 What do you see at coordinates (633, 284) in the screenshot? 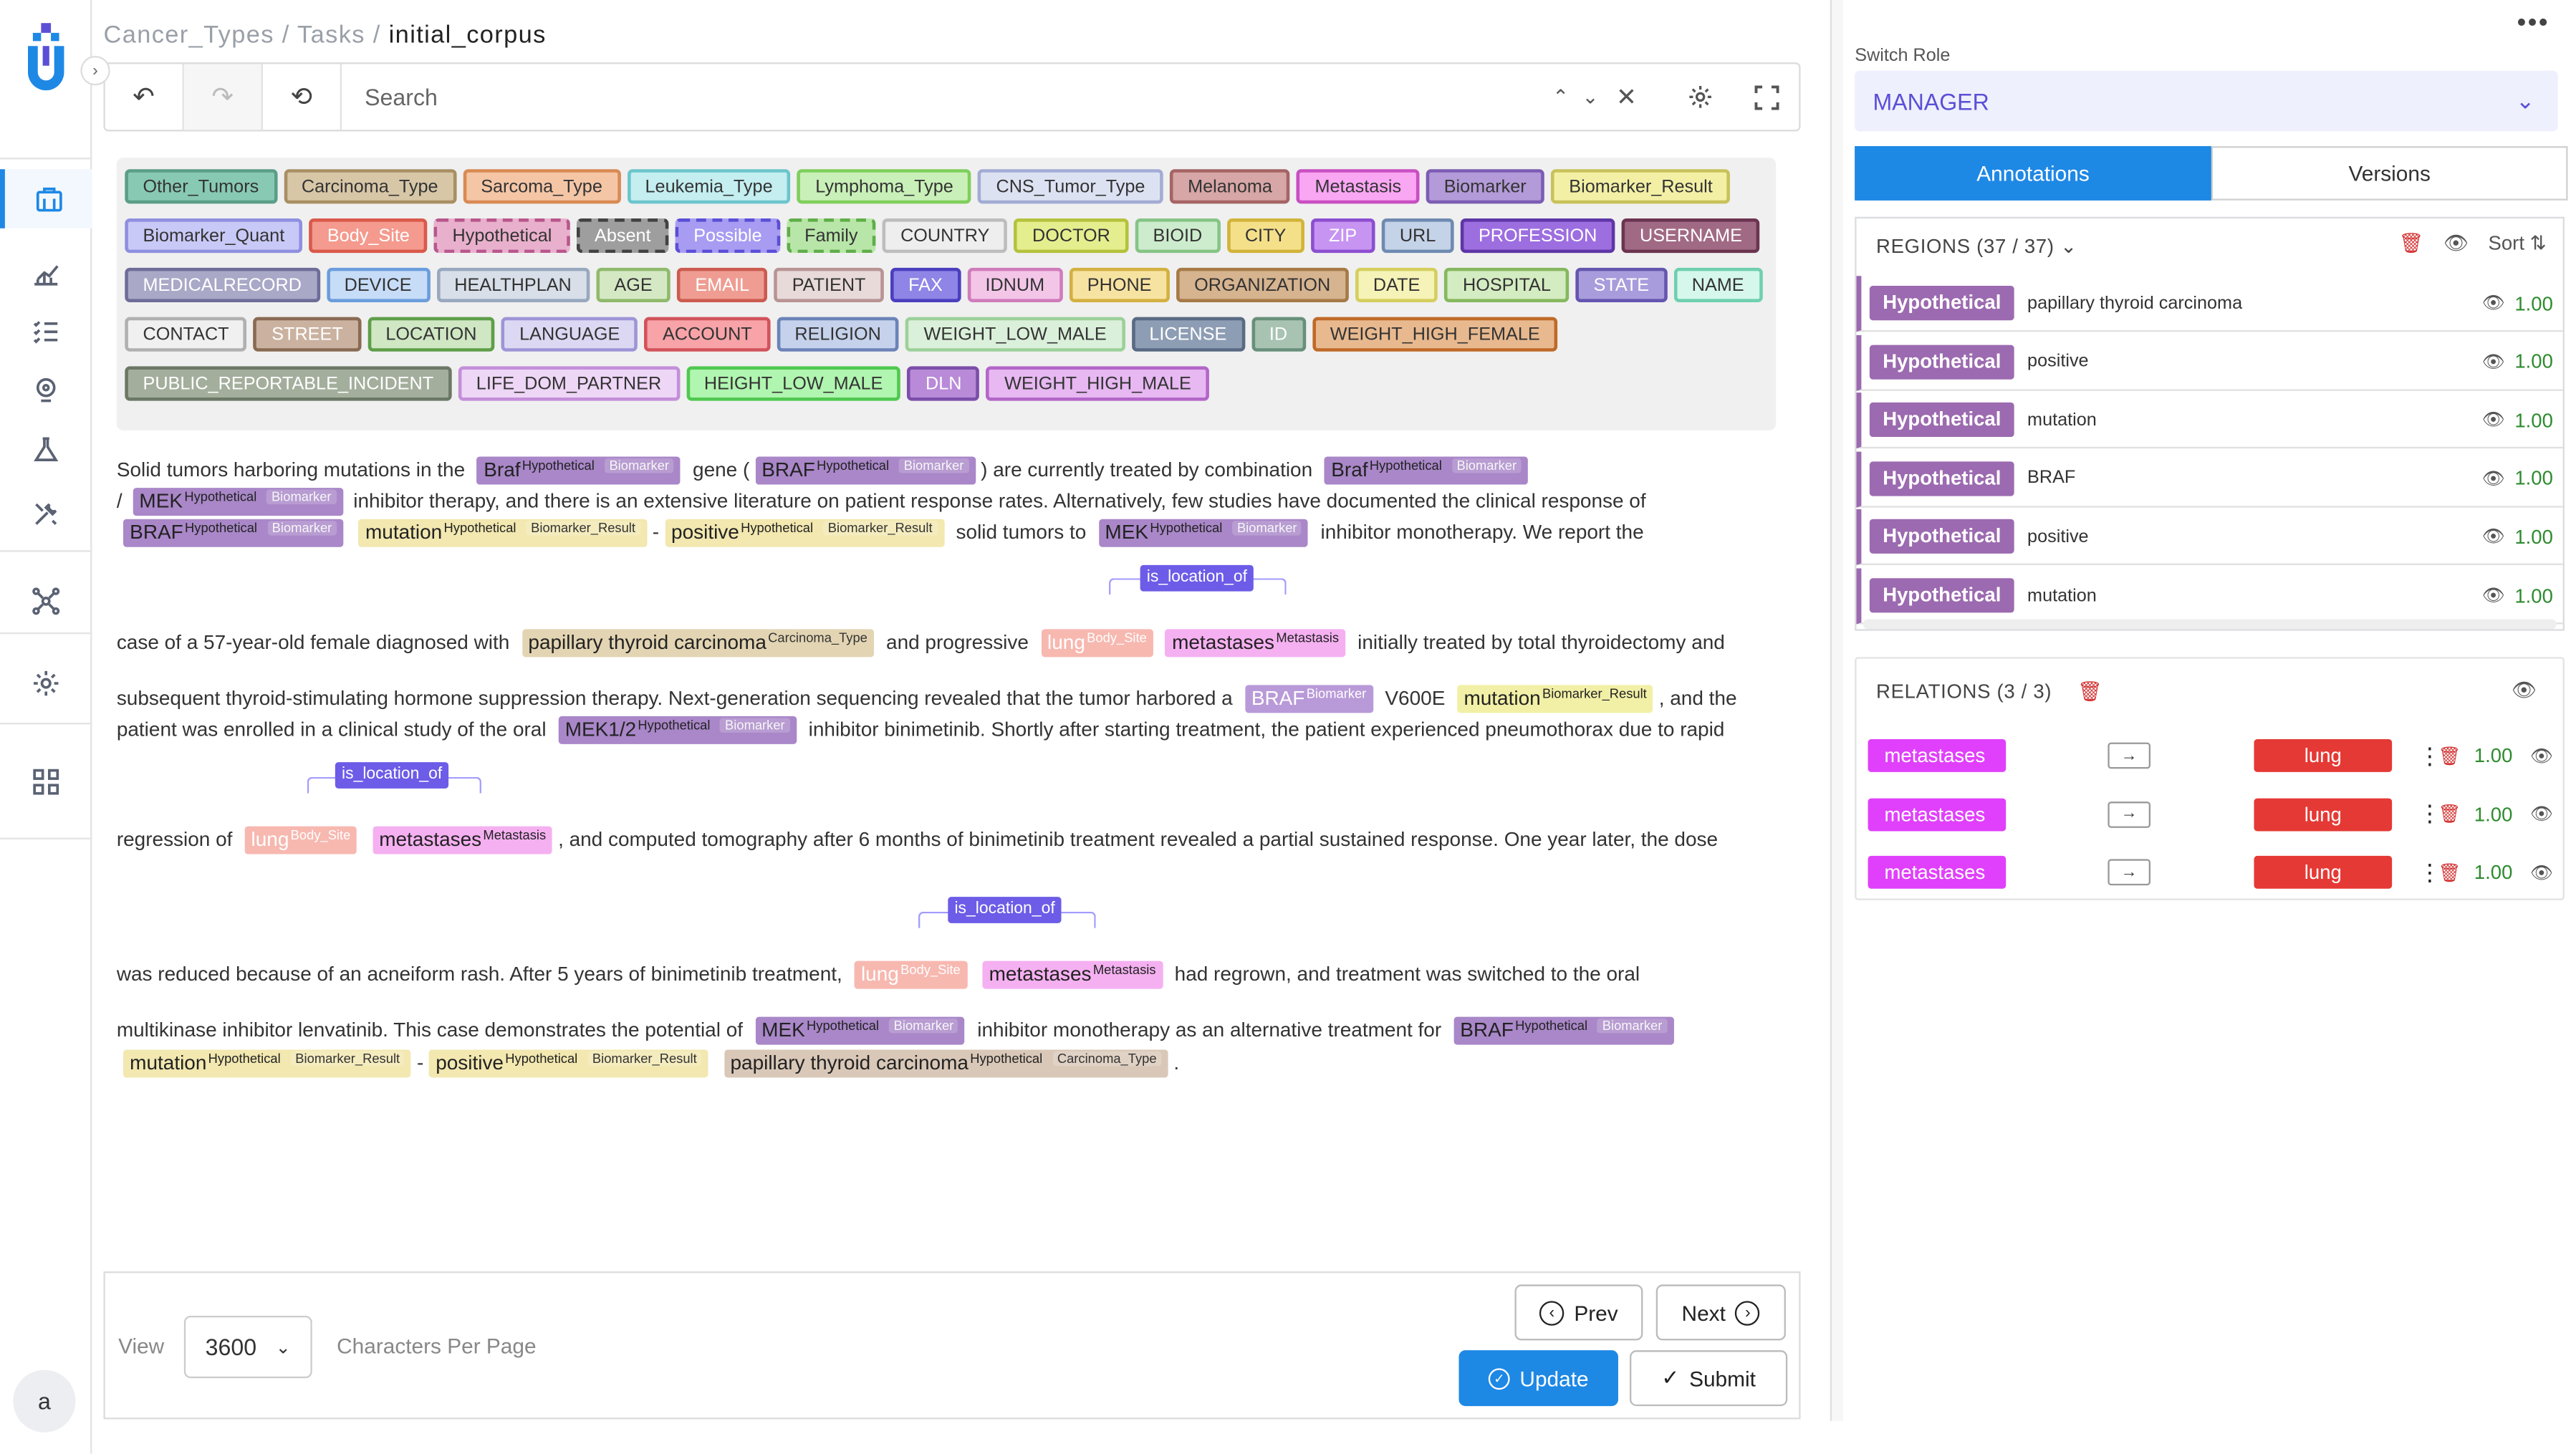
I see `label-chip: AGE` at bounding box center [633, 284].